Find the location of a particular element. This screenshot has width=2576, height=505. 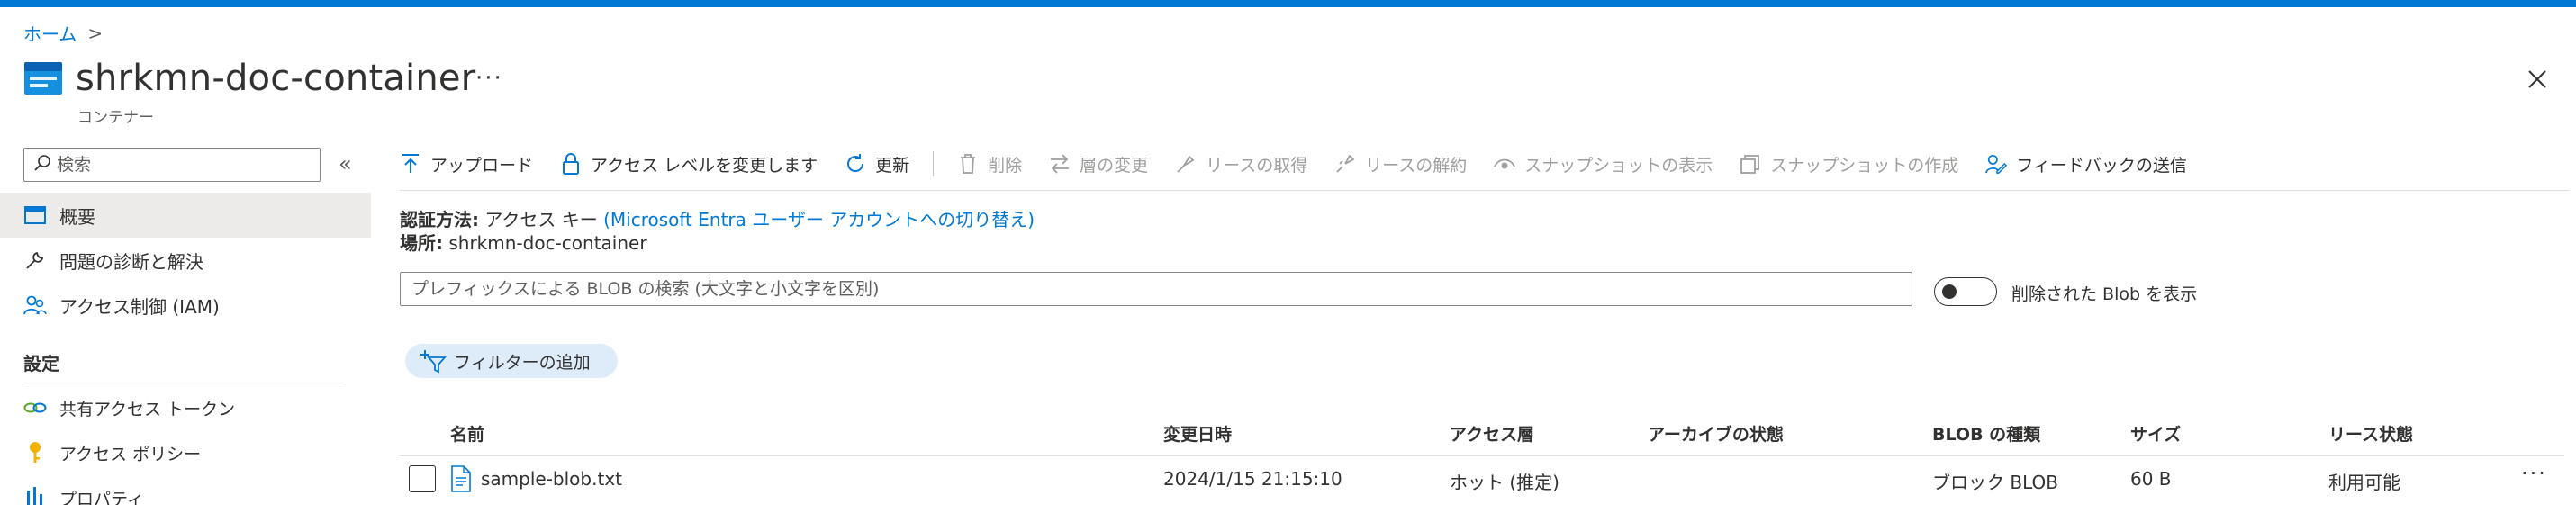

view-snapshots-label: スナップショットの表示 is located at coordinates (1618, 166).